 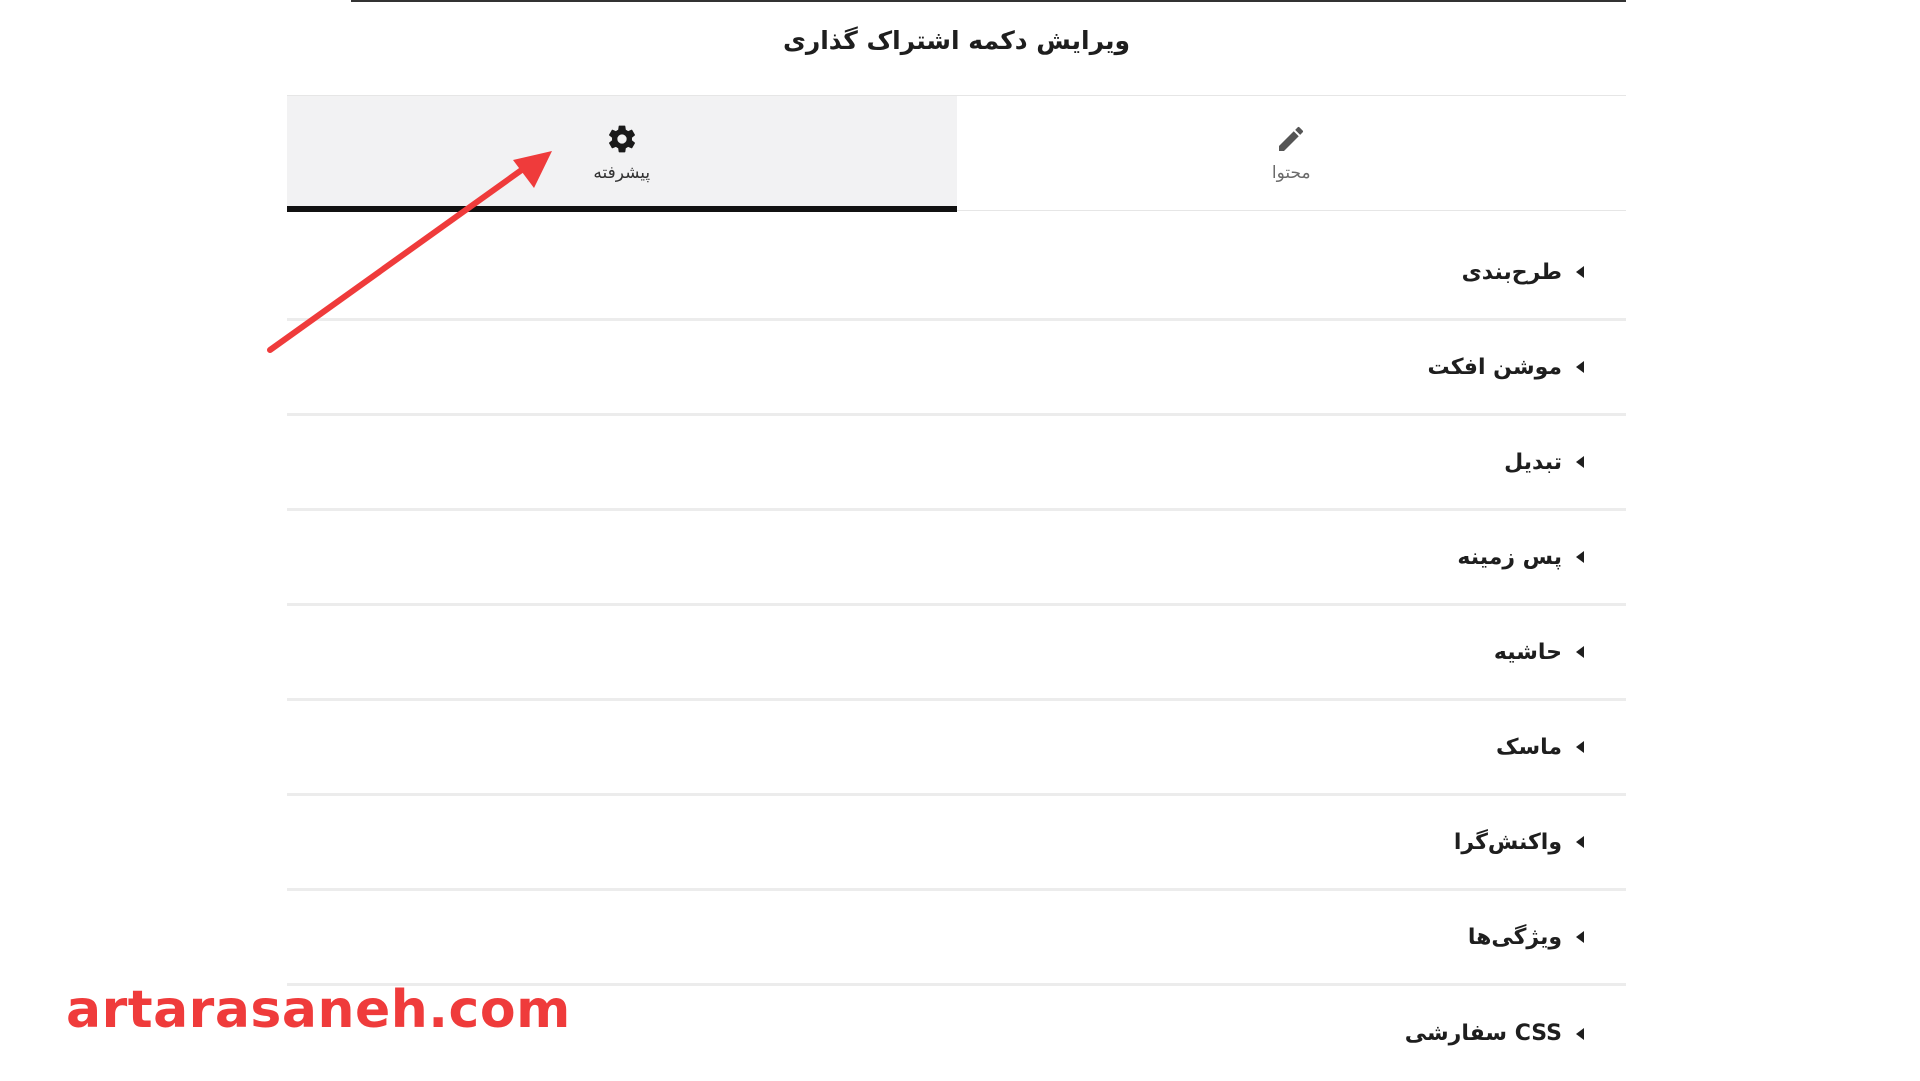 I want to click on section-label: ویژگی‌ها, so click(x=1514, y=937).